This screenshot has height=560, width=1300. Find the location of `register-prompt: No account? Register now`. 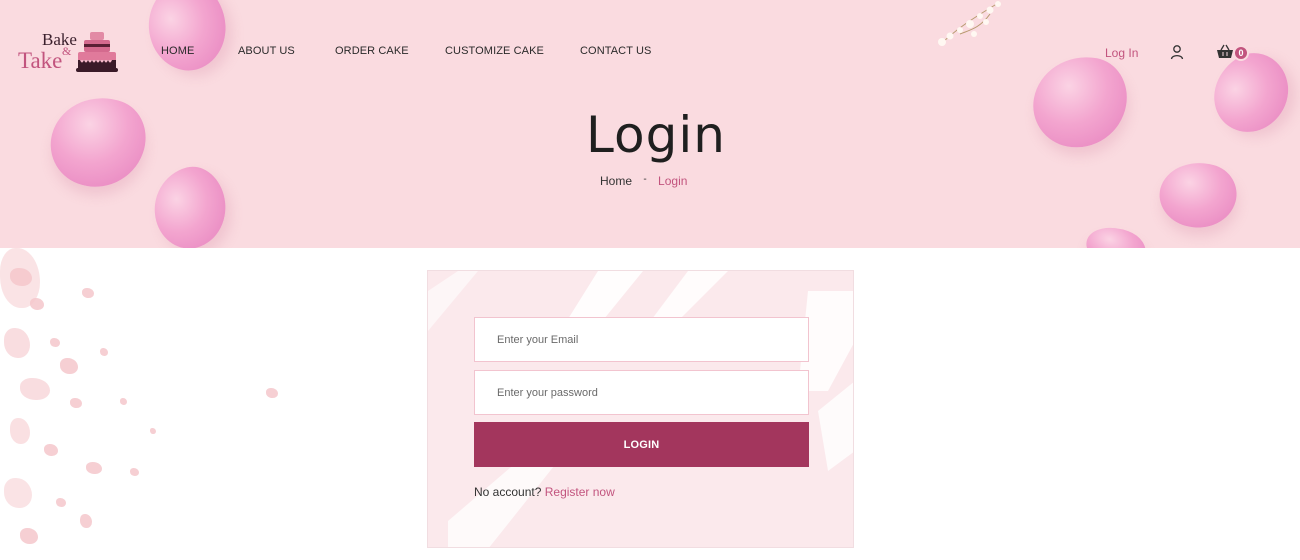

register-prompt: No account? Register now is located at coordinates (544, 492).